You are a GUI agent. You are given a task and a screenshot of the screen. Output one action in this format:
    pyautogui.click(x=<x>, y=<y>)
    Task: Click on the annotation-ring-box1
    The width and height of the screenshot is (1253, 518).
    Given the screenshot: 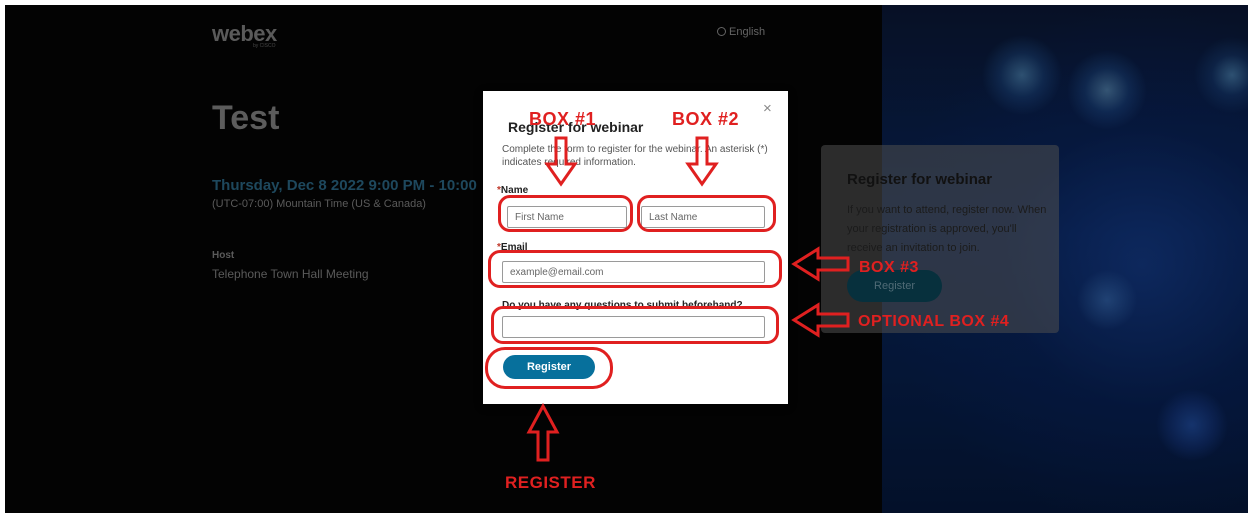 What is the action you would take?
    pyautogui.click(x=565, y=213)
    